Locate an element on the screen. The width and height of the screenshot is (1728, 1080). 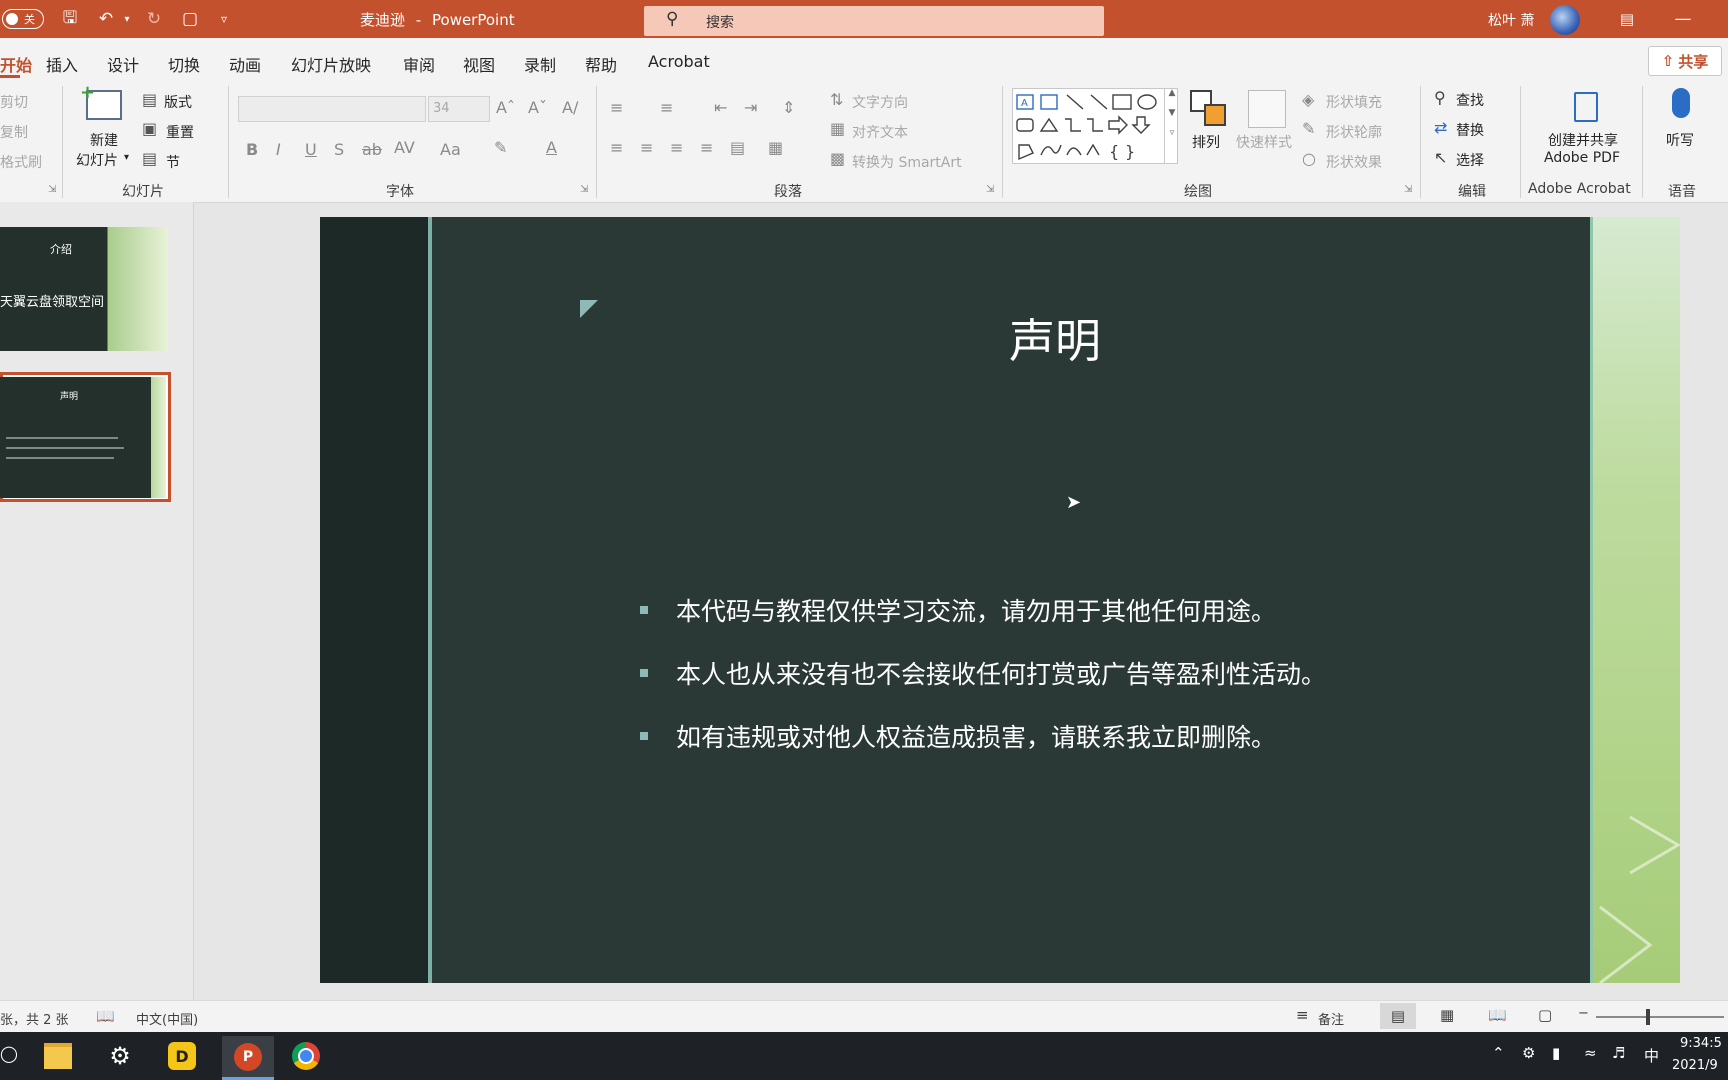
language-status: 中文(中国) is located at coordinates (167, 1018).